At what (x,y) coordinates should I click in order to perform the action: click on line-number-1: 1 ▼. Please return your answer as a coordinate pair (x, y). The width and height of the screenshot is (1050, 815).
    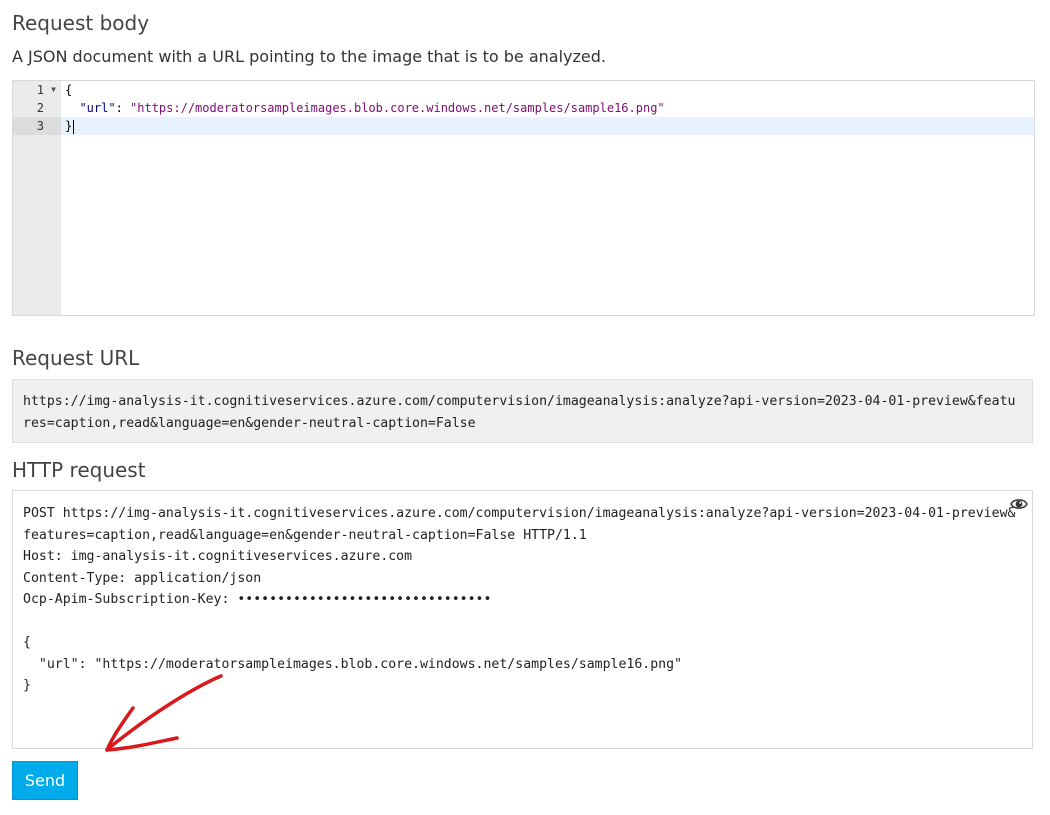
    Looking at the image, I should click on (37, 90).